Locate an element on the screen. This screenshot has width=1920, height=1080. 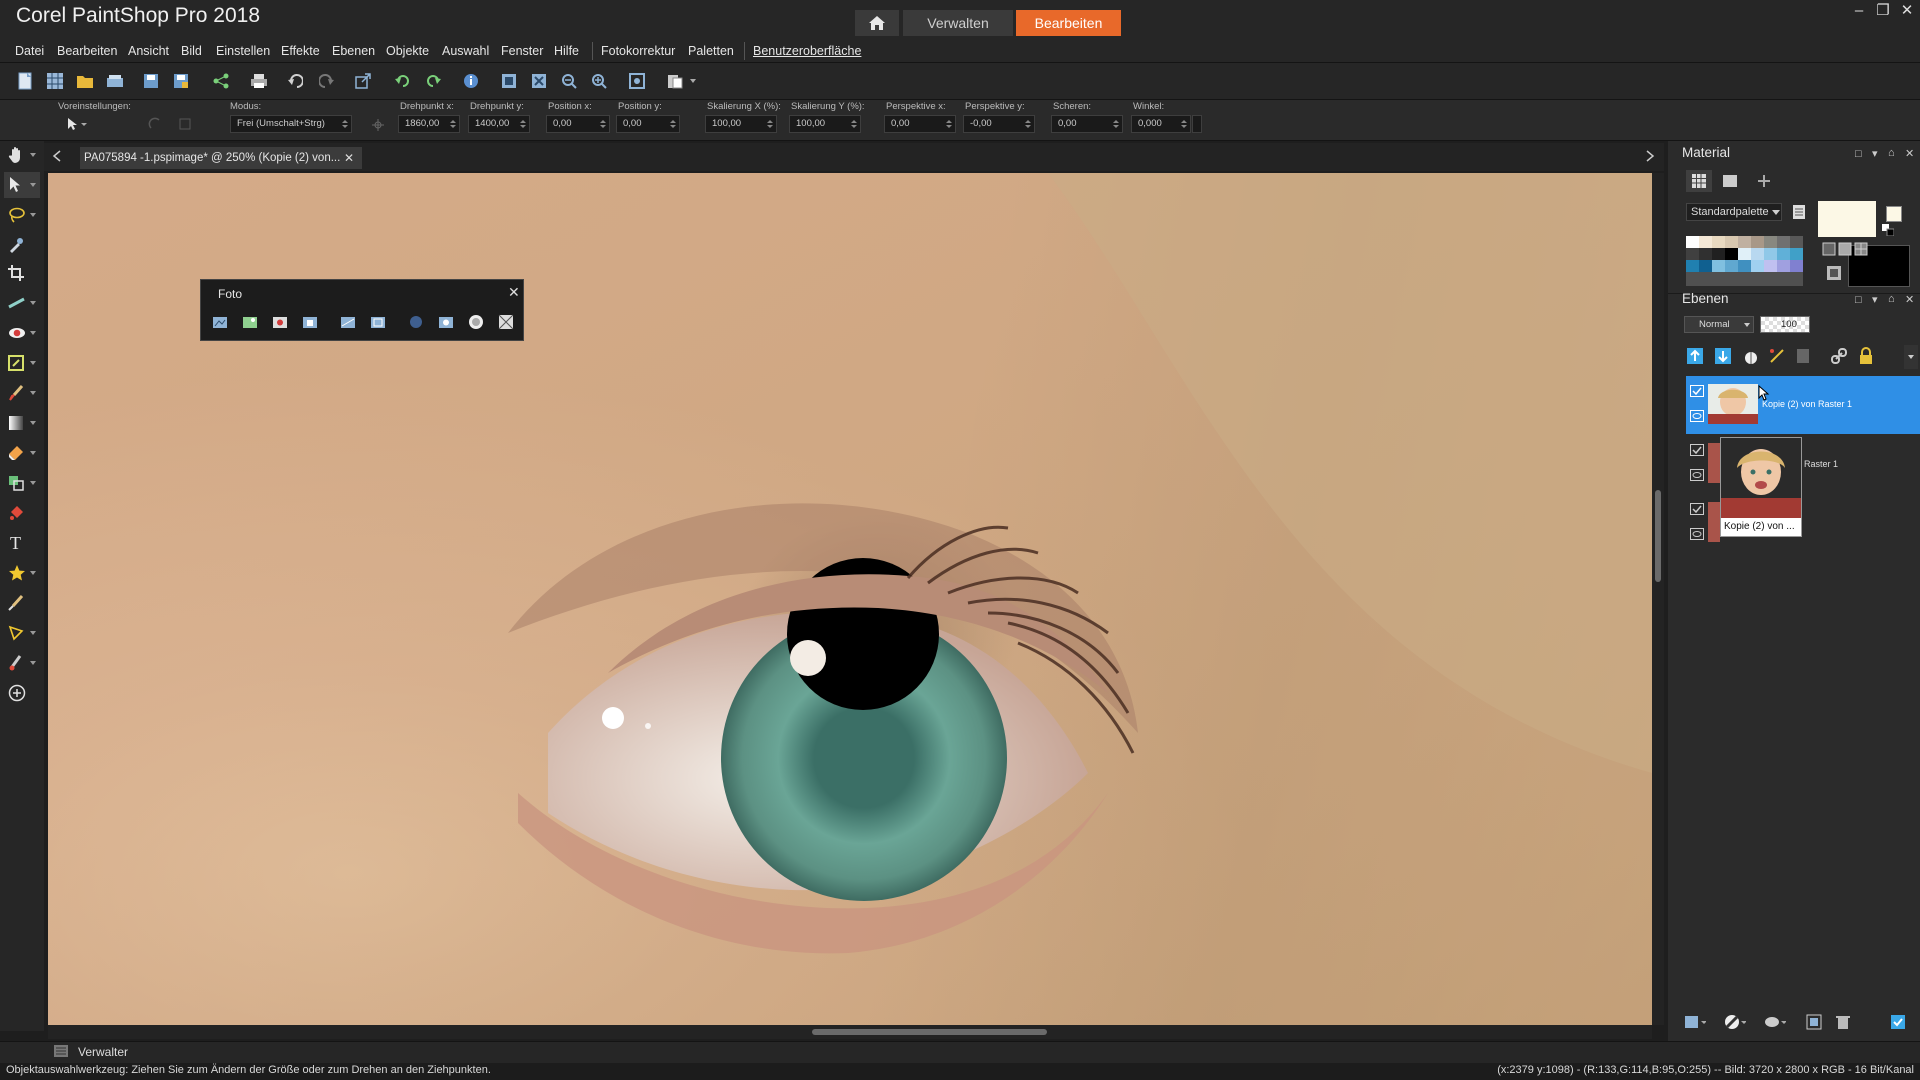
menu-paletten: Paletten is located at coordinates (711, 51).